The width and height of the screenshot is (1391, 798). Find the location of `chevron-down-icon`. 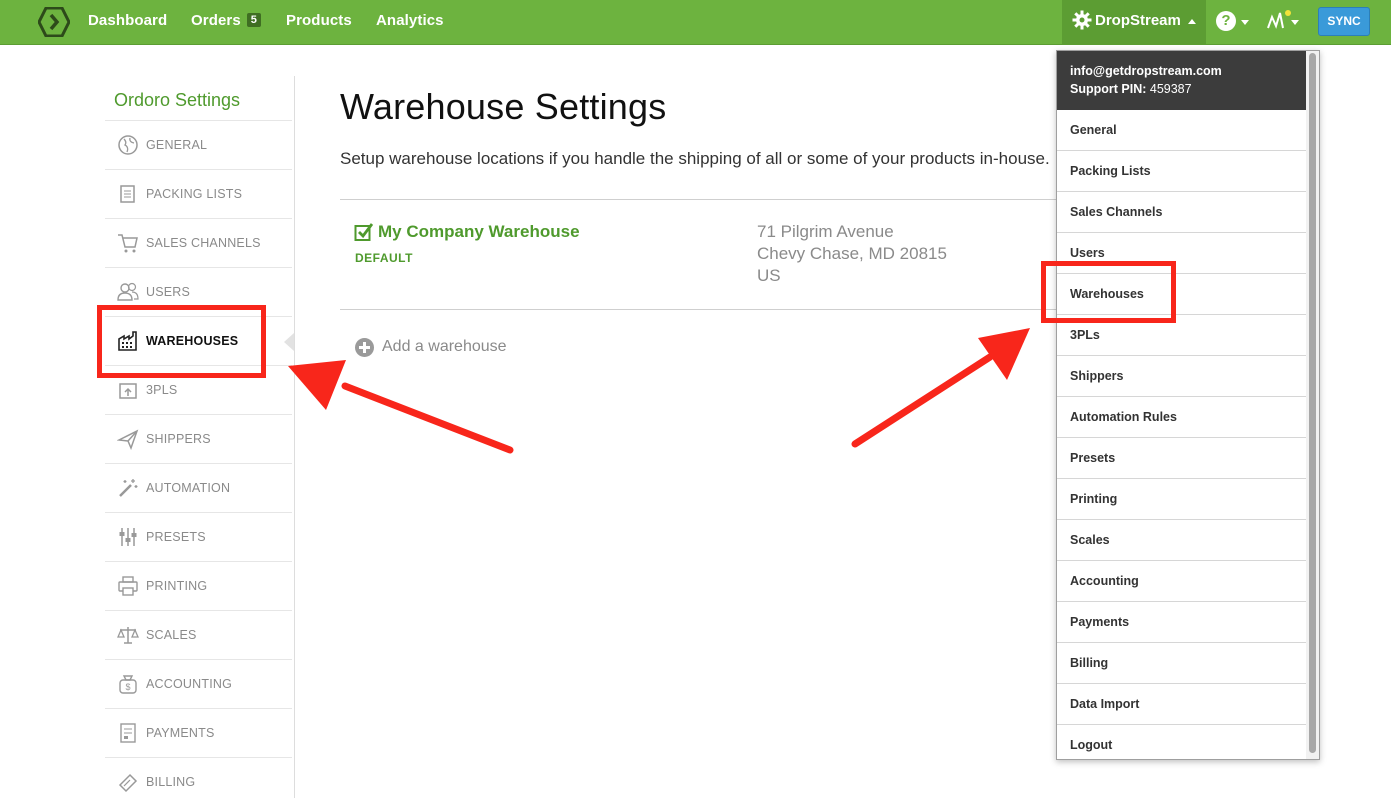

chevron-down-icon is located at coordinates (1245, 22).